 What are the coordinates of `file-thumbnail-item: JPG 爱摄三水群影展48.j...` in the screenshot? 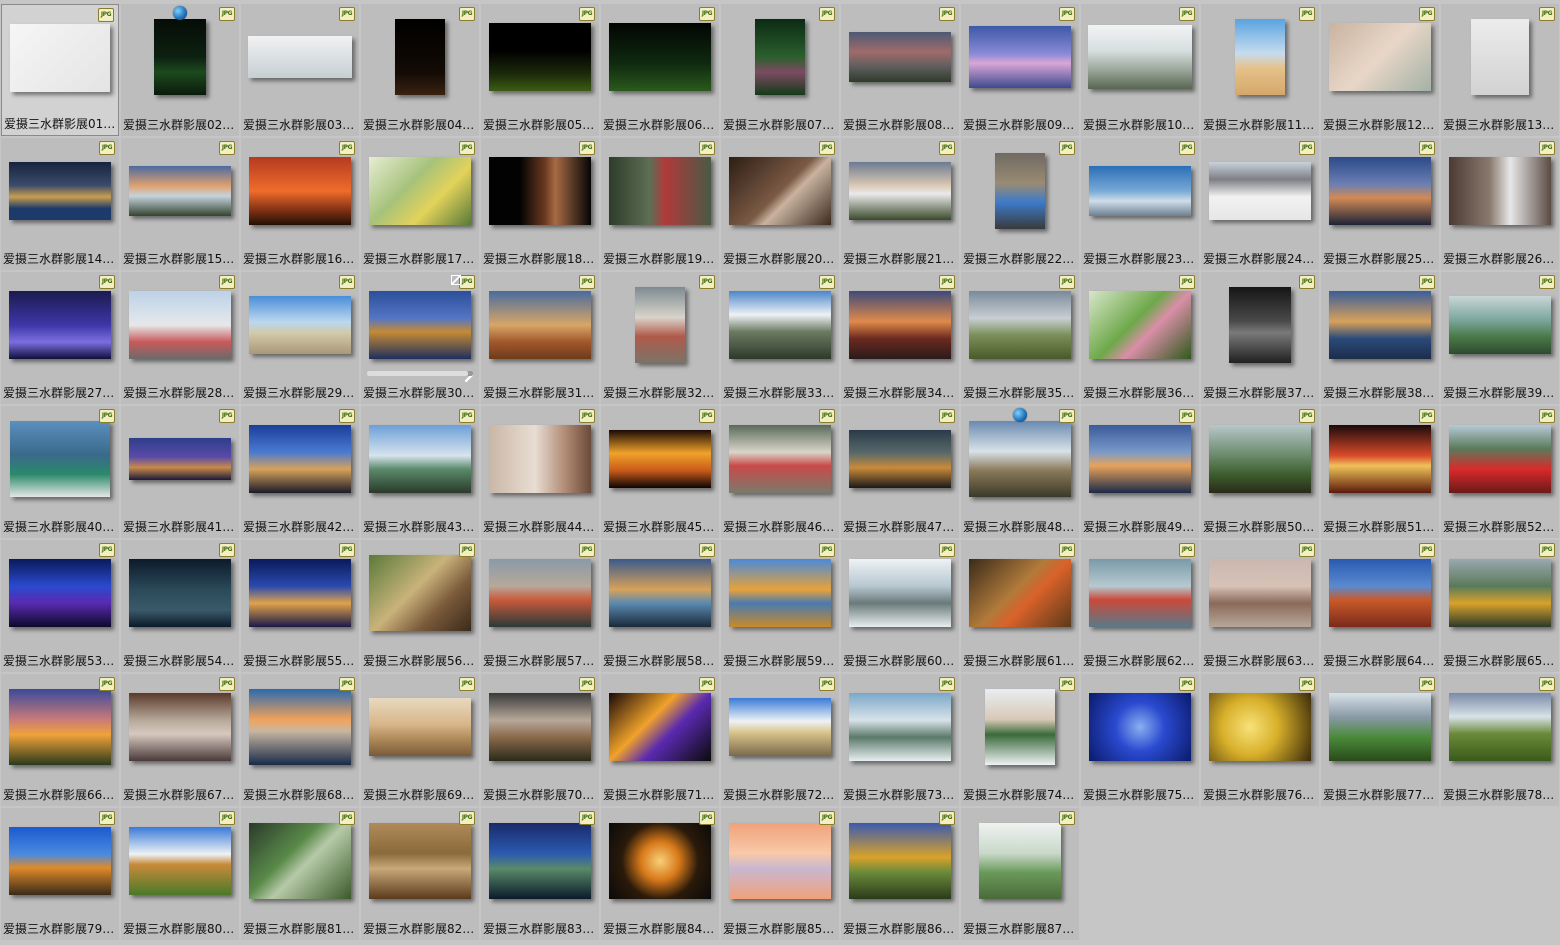 It's located at (1020, 472).